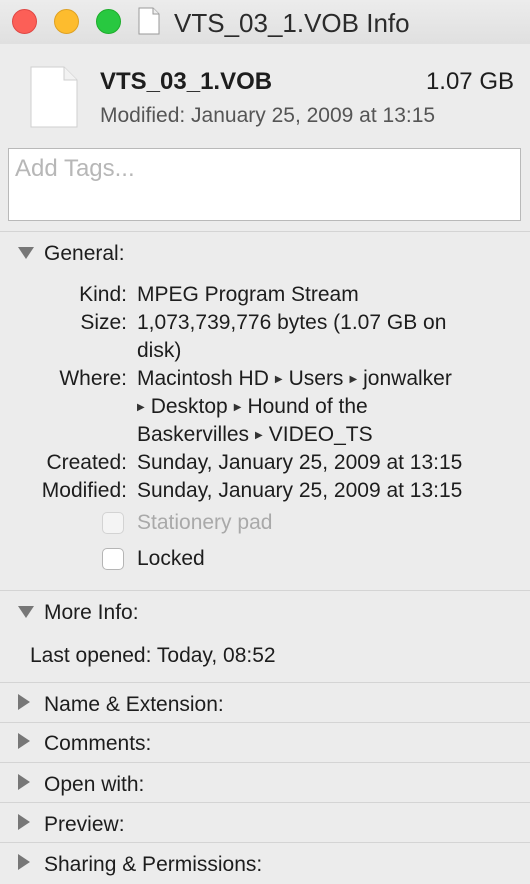 This screenshot has width=530, height=884. Describe the element at coordinates (316, 378) in the screenshot. I see `path-item: Users` at that location.